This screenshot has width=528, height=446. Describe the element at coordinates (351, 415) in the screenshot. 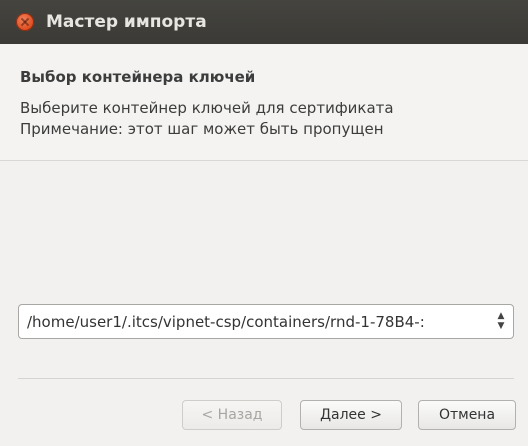

I see `next-button: Далее >` at that location.